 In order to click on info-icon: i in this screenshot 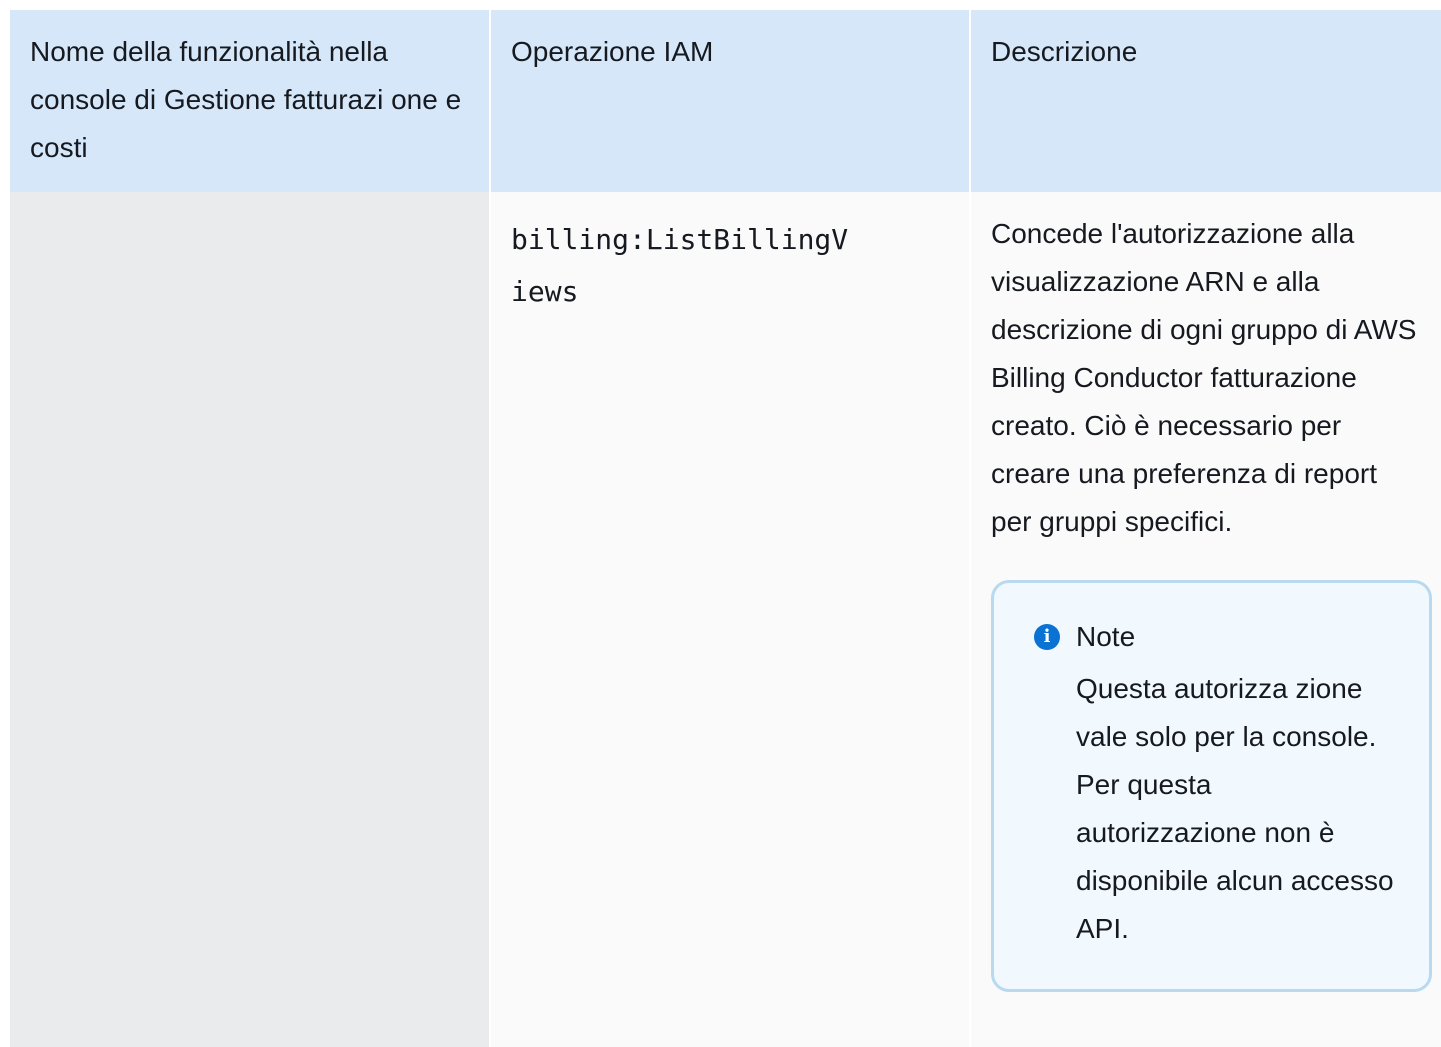, I will do `click(1047, 637)`.